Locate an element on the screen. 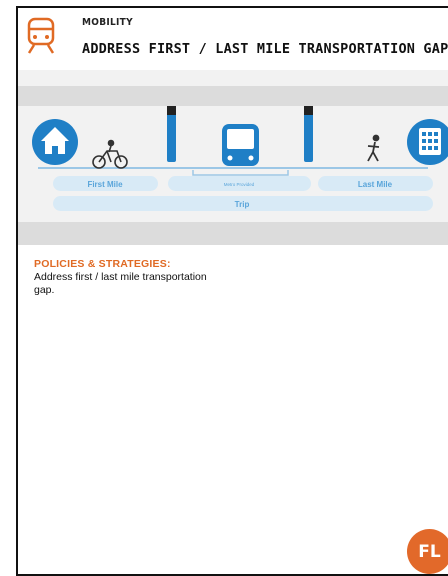 The width and height of the screenshot is (448, 576). last-mile-label: Last Mile is located at coordinates (375, 184).